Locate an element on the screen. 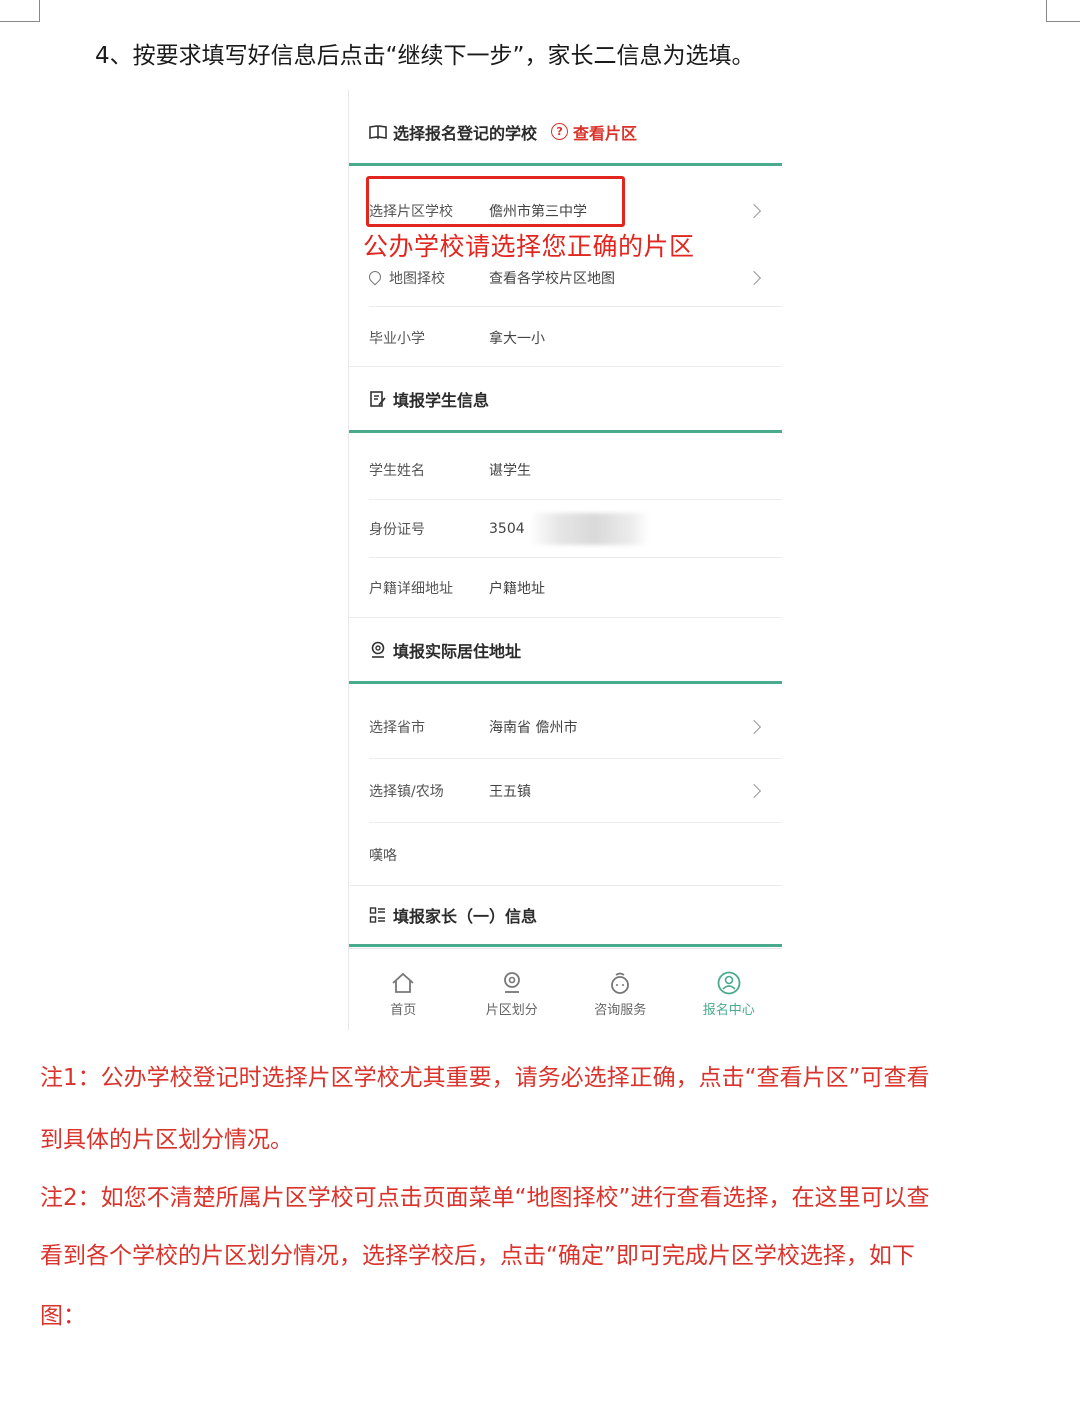  tab-label: 报名中心 is located at coordinates (728, 1010).